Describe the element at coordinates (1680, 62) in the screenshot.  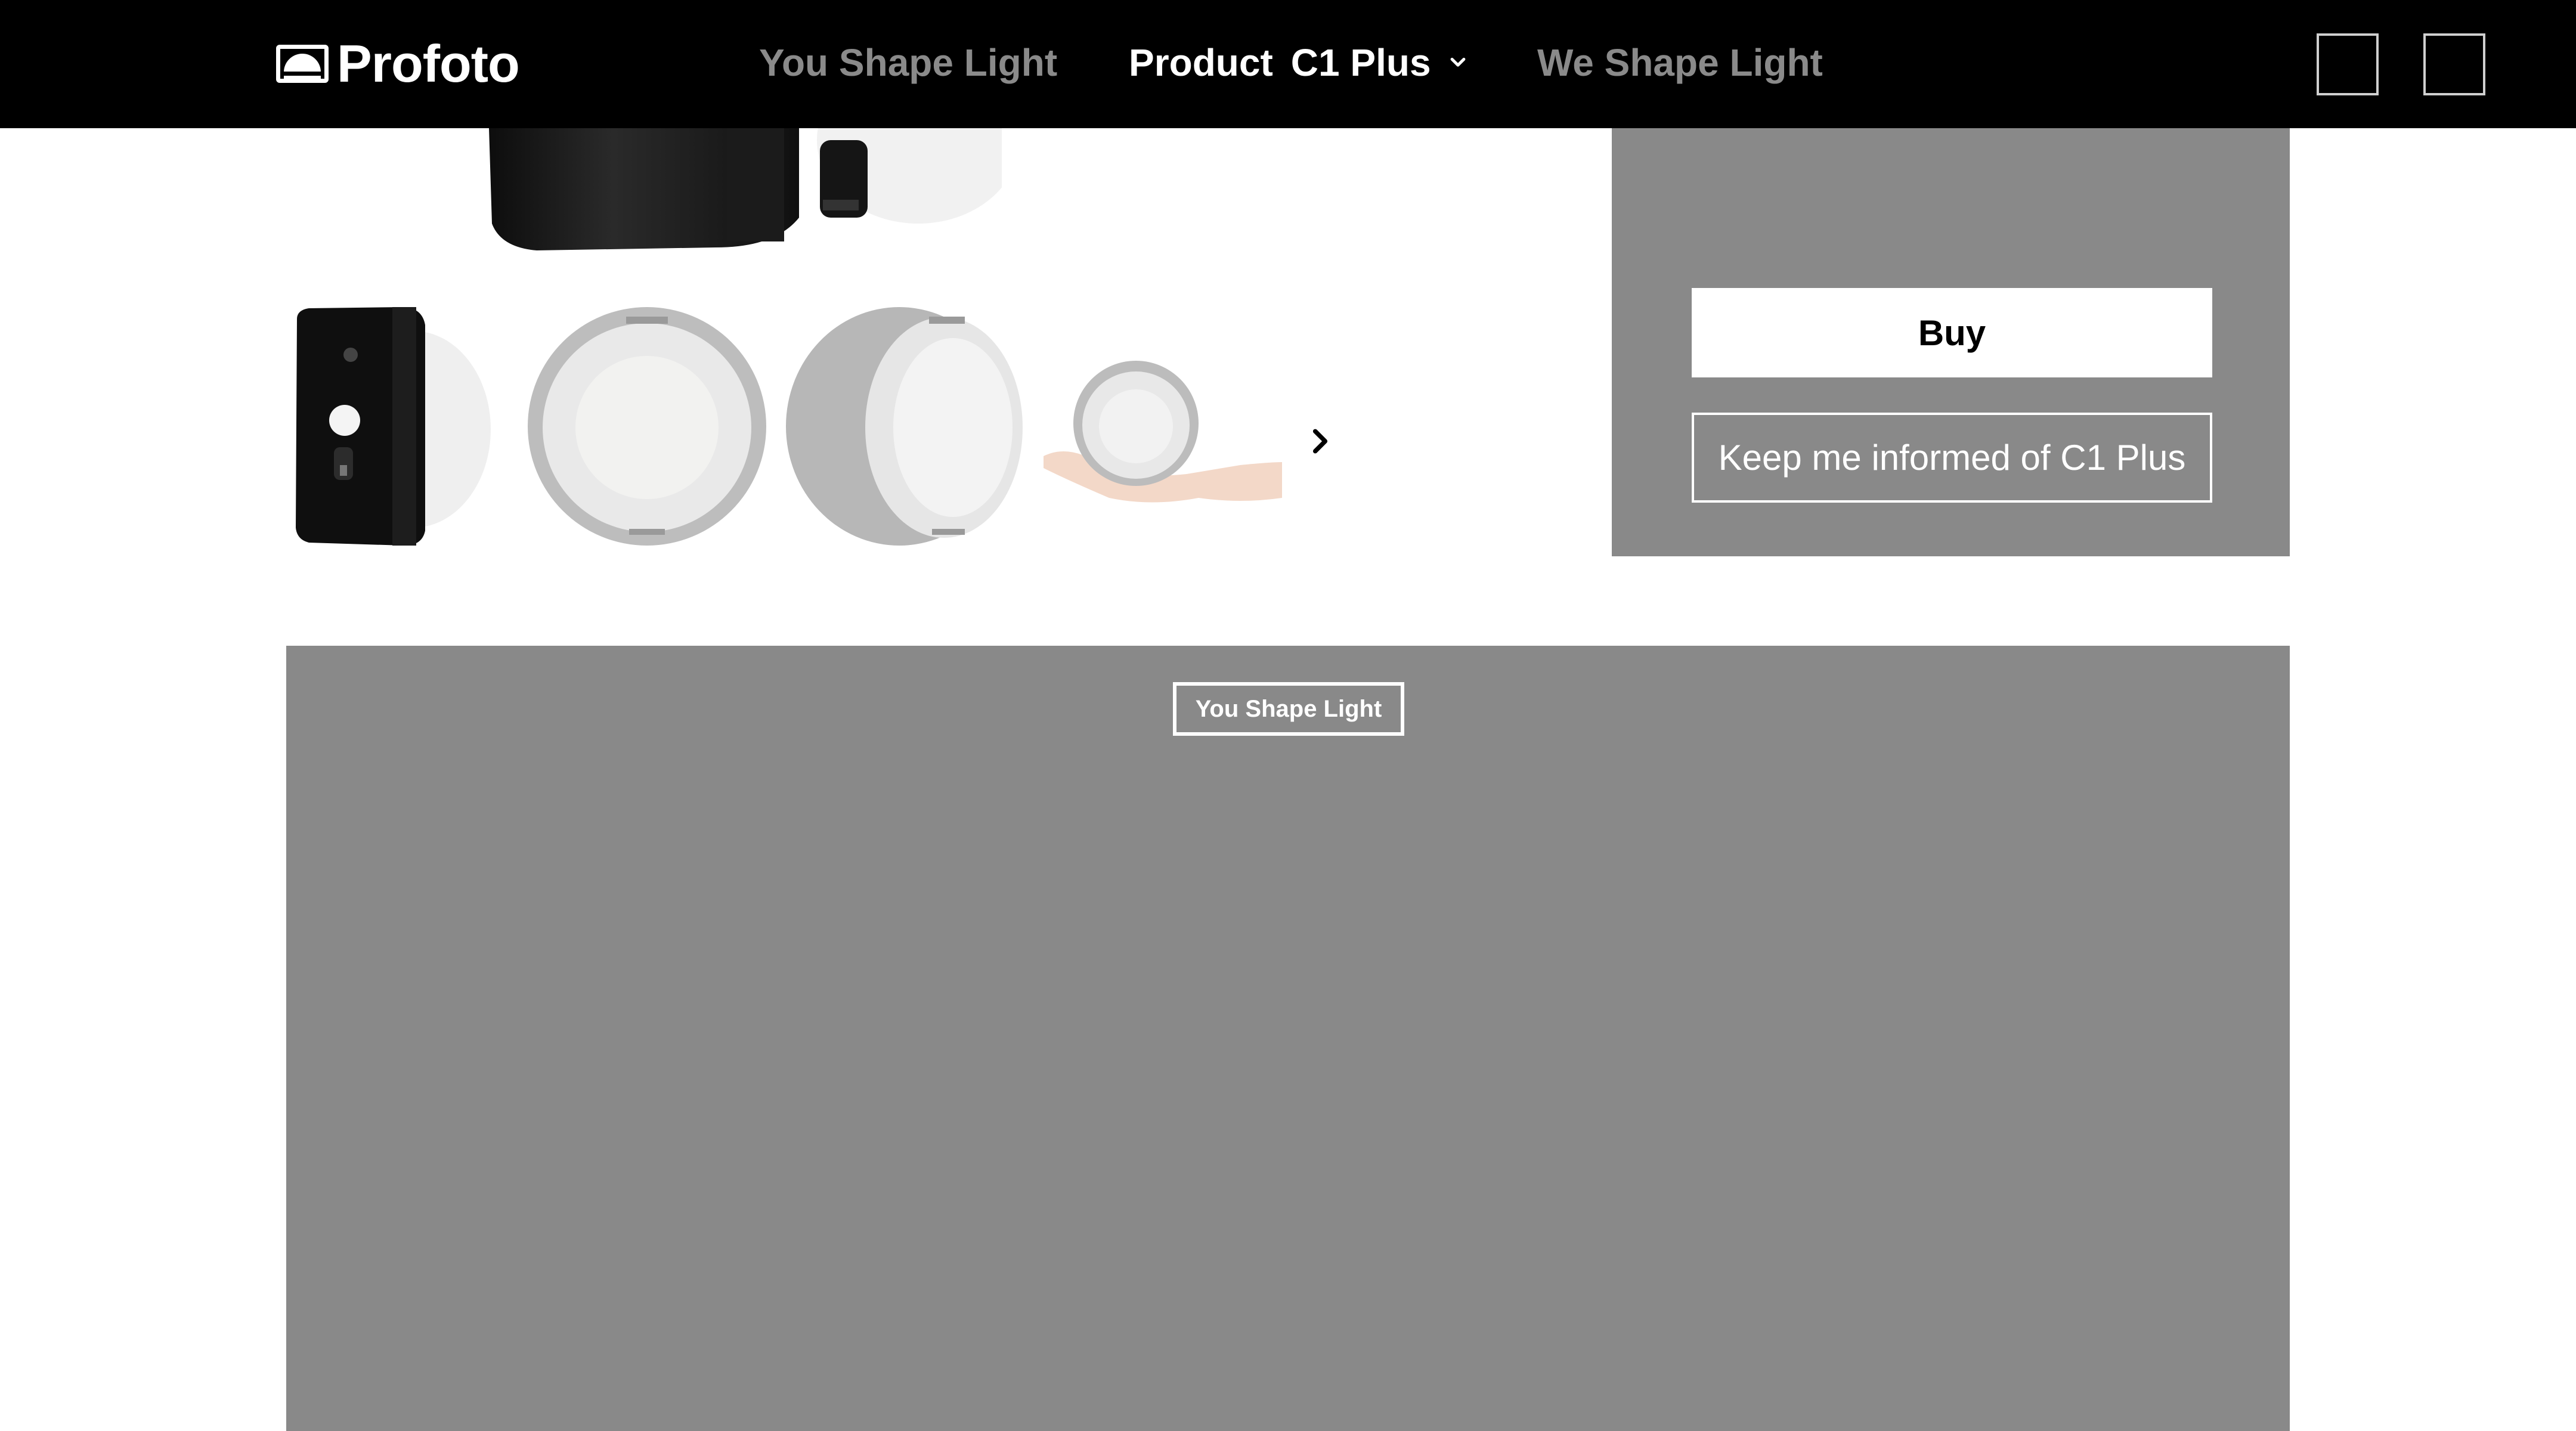
I see `nav-we-shape-light: We Shape Light` at that location.